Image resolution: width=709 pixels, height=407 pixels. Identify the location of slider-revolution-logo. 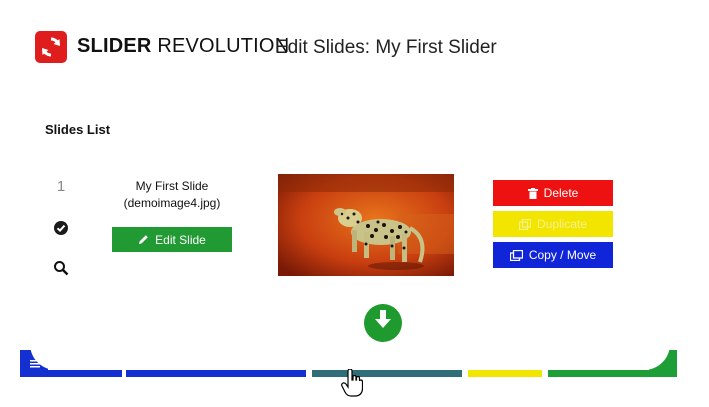
(51, 47).